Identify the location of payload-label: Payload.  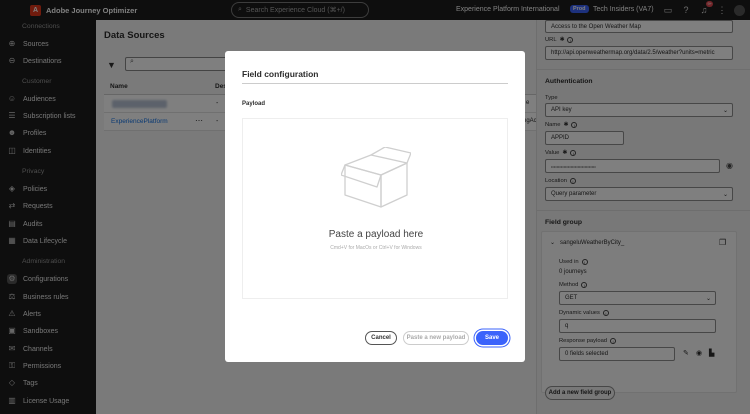
(254, 104).